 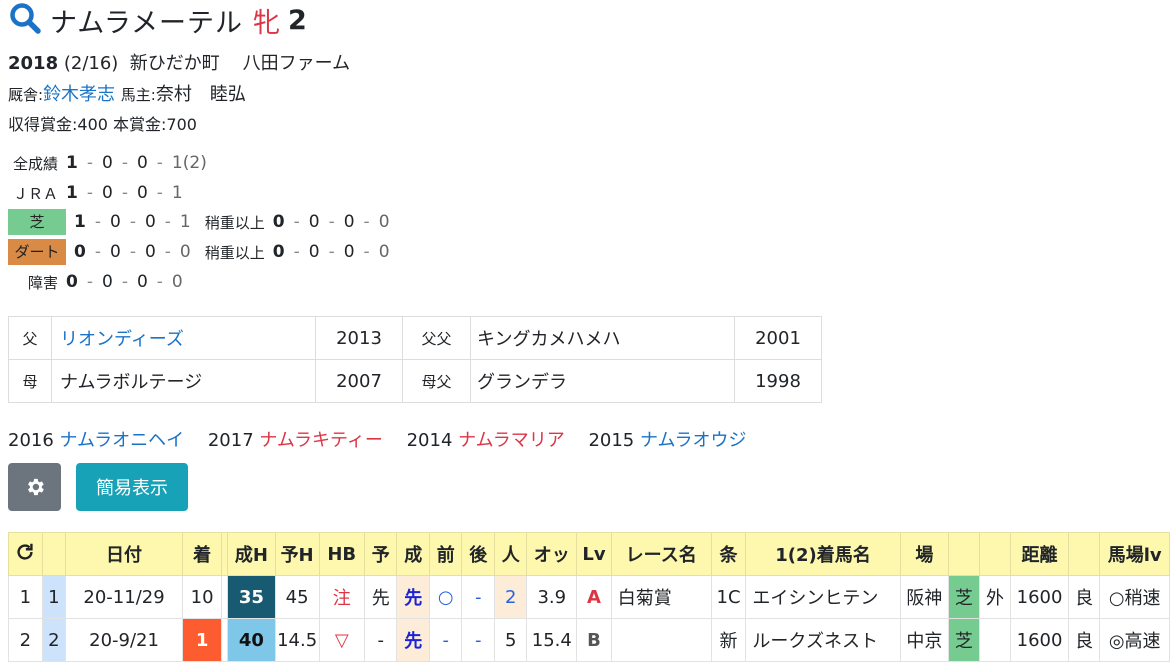 What do you see at coordinates (778, 381) in the screenshot?
I see `dam-sire-year: 1998` at bounding box center [778, 381].